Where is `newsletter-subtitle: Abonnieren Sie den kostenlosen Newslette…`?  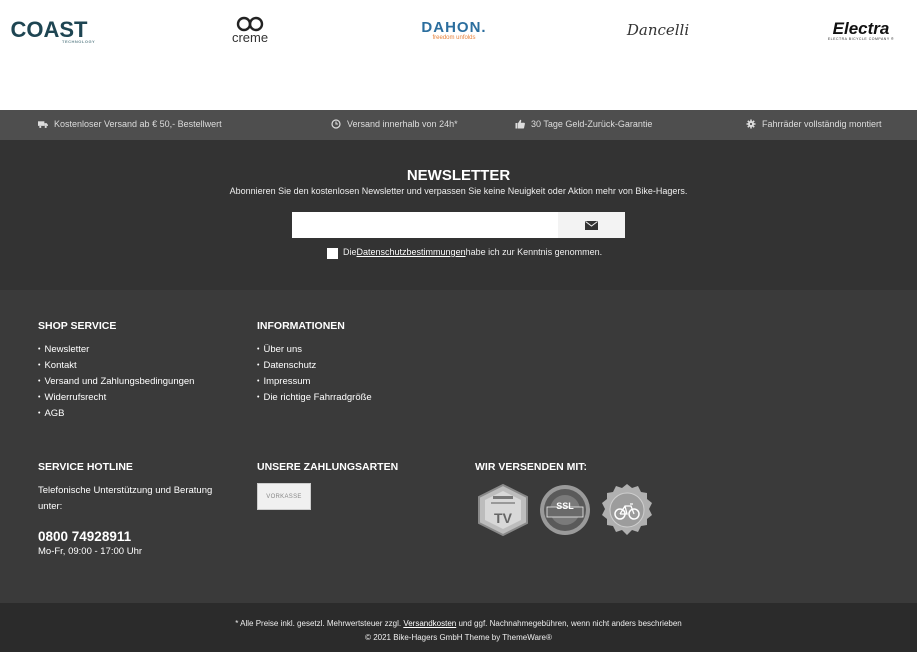
newsletter-subtitle: Abonnieren Sie den kostenlosen Newslette… is located at coordinates (458, 191).